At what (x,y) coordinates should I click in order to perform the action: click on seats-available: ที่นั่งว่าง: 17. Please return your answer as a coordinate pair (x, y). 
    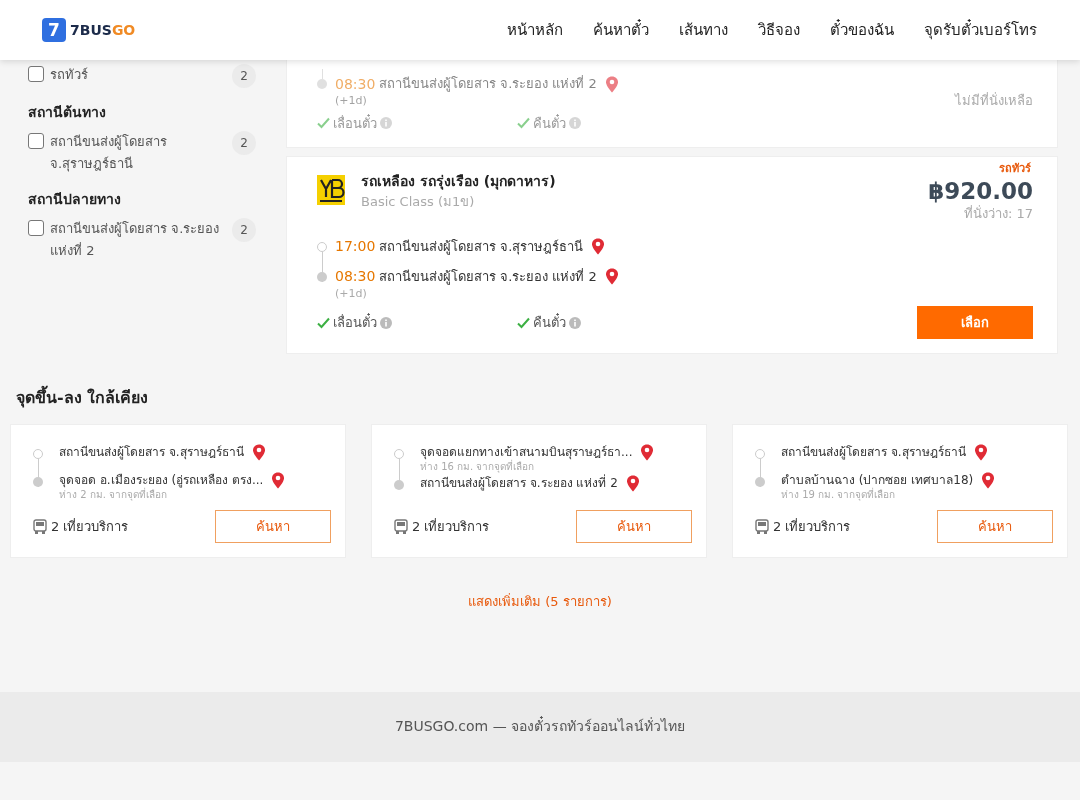
    Looking at the image, I should click on (997, 214).